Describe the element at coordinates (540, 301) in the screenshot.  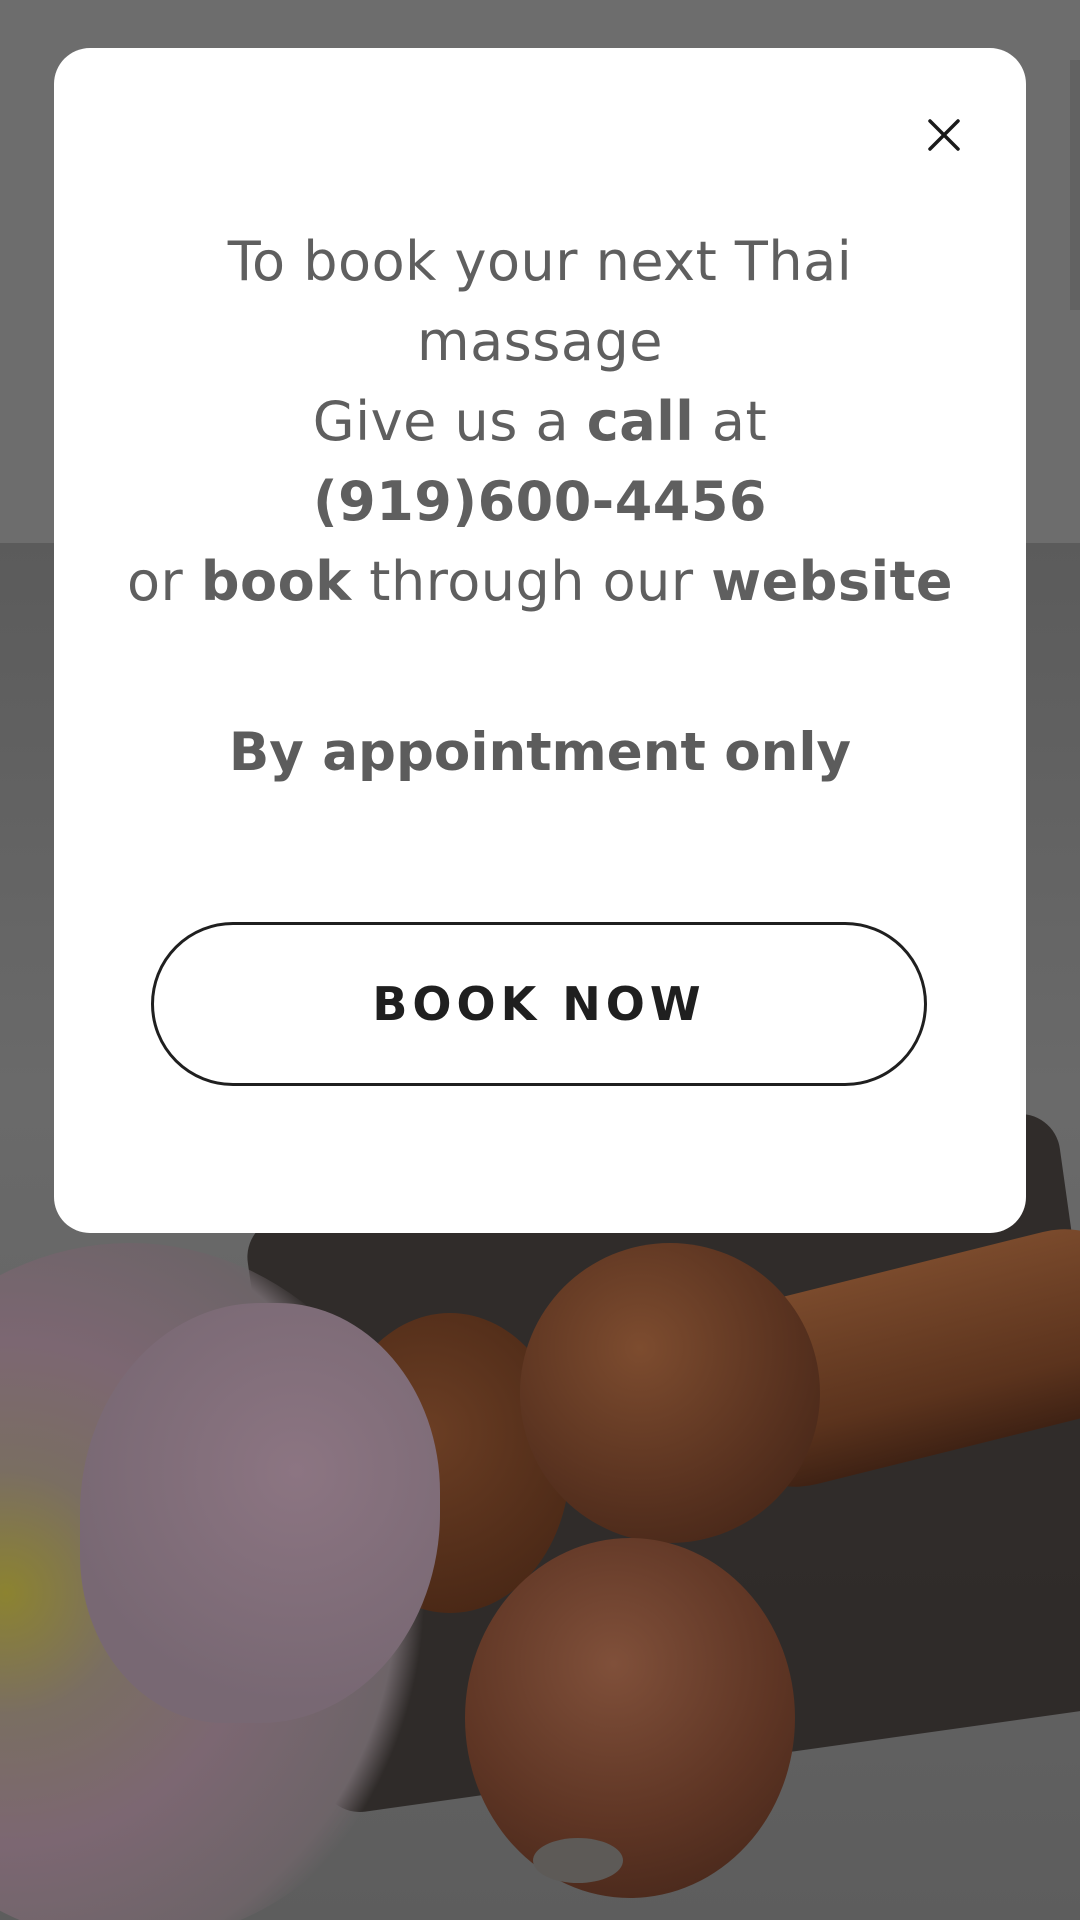
I see `booking-message-line1: To book your next Thai massage` at that location.